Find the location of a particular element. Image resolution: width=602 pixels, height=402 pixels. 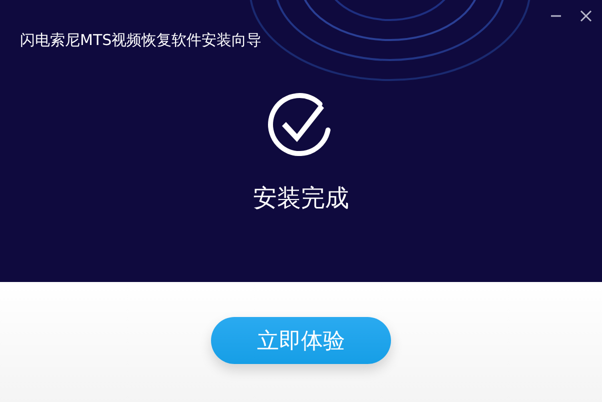

start-button: 立即体验 is located at coordinates (301, 340).